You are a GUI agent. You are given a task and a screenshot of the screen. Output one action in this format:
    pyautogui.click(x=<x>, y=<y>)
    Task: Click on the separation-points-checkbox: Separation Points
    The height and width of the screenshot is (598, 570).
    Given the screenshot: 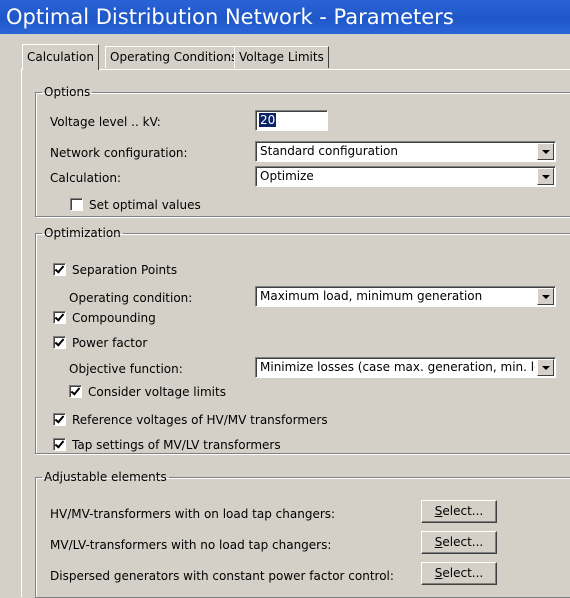 What is the action you would take?
    pyautogui.click(x=115, y=270)
    